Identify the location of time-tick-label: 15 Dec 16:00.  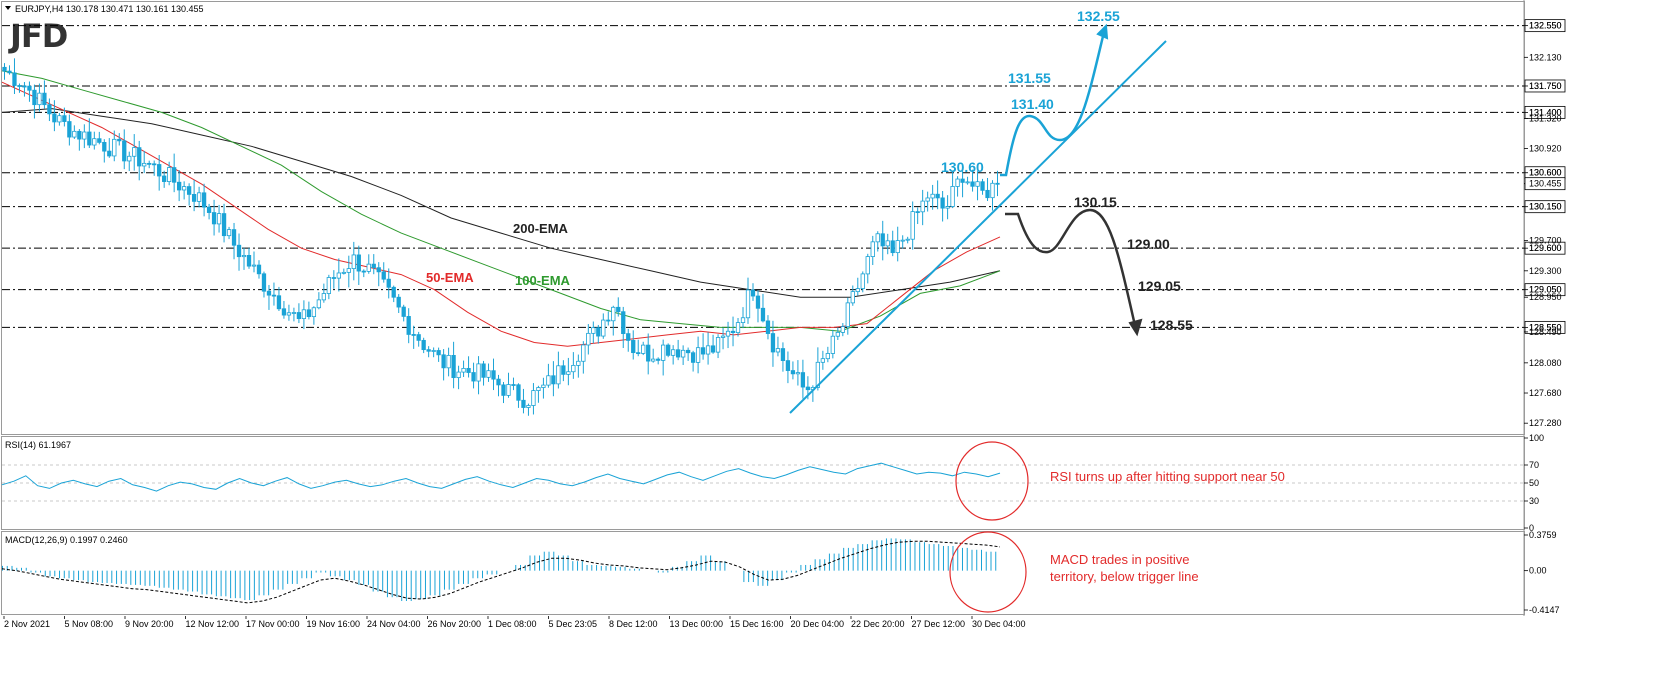
(757, 624).